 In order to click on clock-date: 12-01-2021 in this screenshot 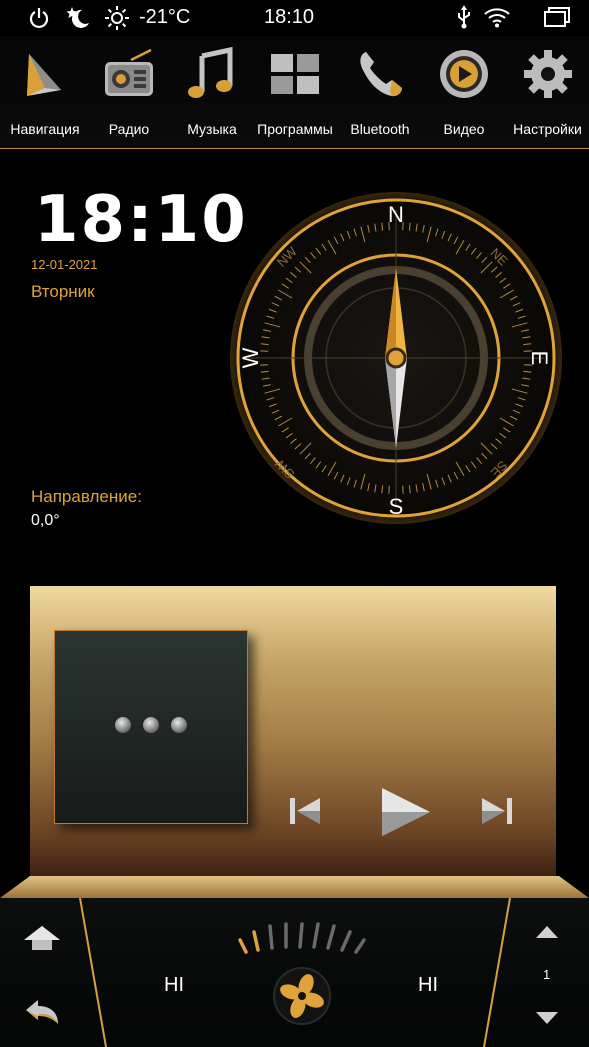, I will do `click(64, 264)`.